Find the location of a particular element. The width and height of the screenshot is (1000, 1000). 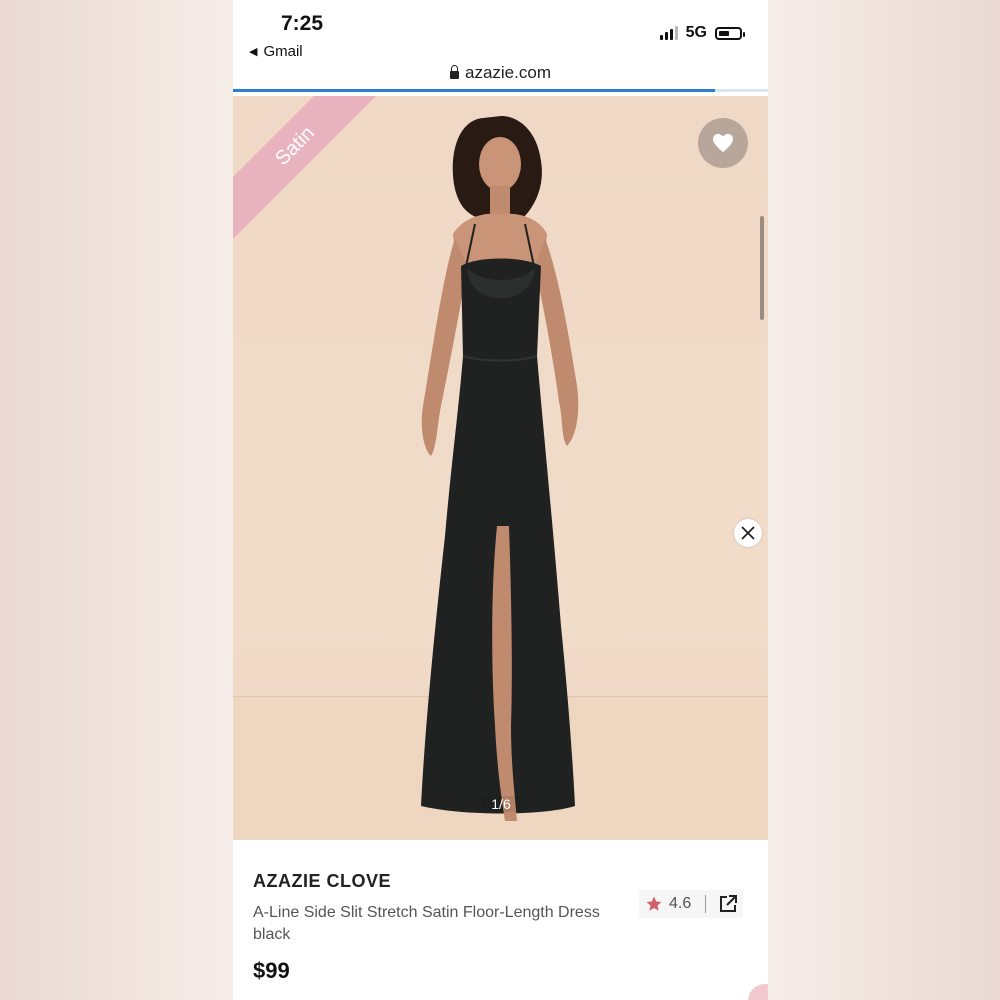

rating-widget: 4.6 is located at coordinates (691, 904).